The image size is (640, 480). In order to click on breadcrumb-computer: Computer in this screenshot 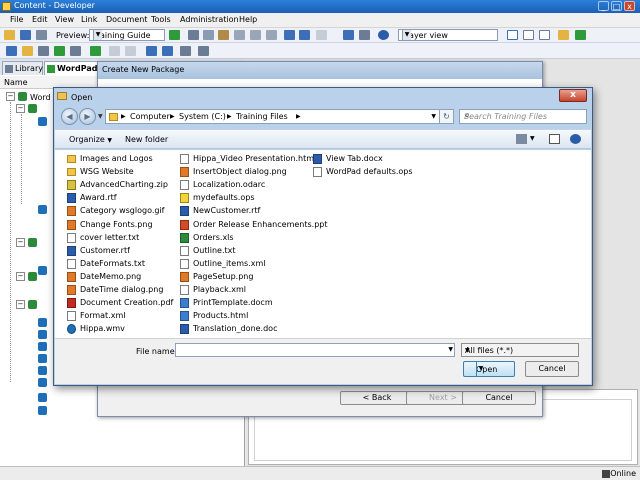, I will do `click(150, 116)`.